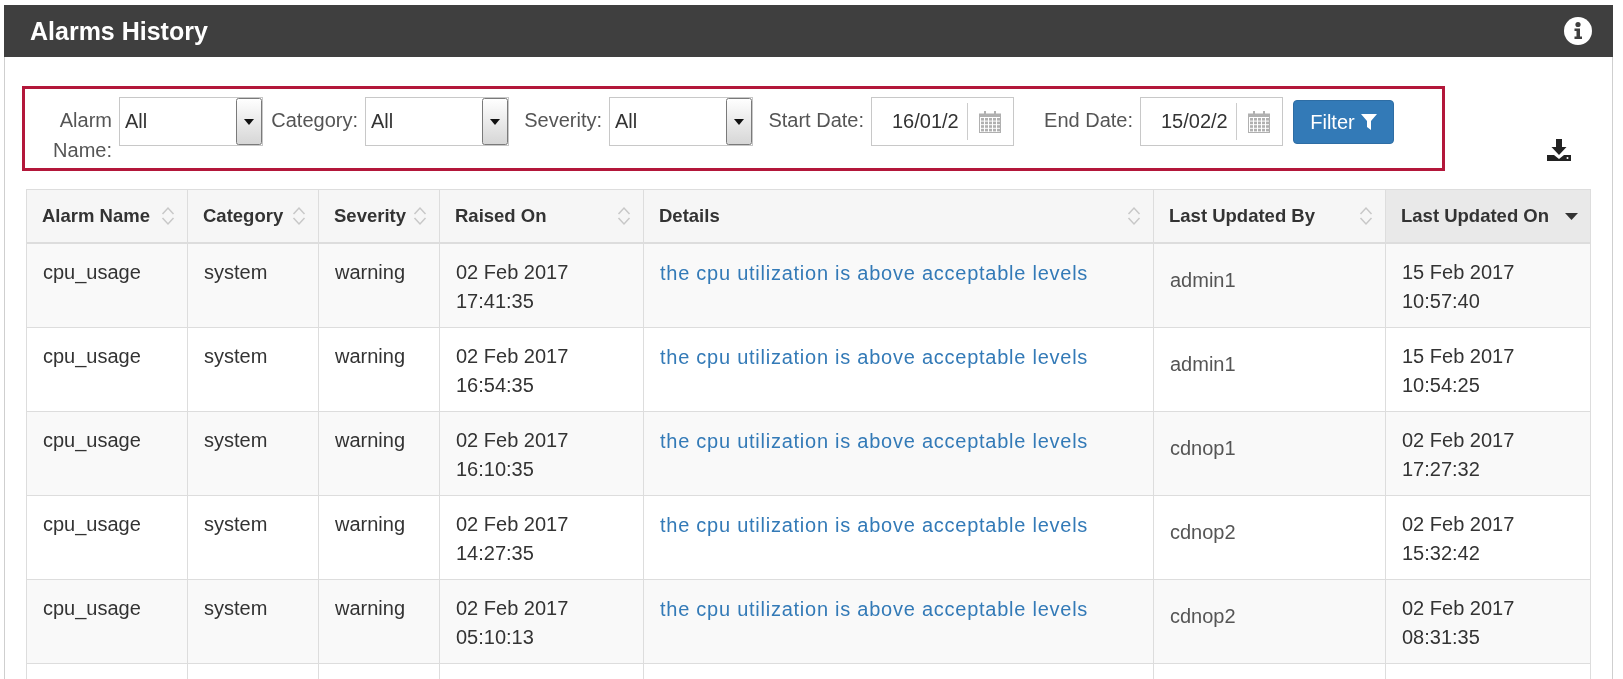 The width and height of the screenshot is (1623, 679). Describe the element at coordinates (1488, 217) in the screenshot. I see `column-header: Last Updated On` at that location.